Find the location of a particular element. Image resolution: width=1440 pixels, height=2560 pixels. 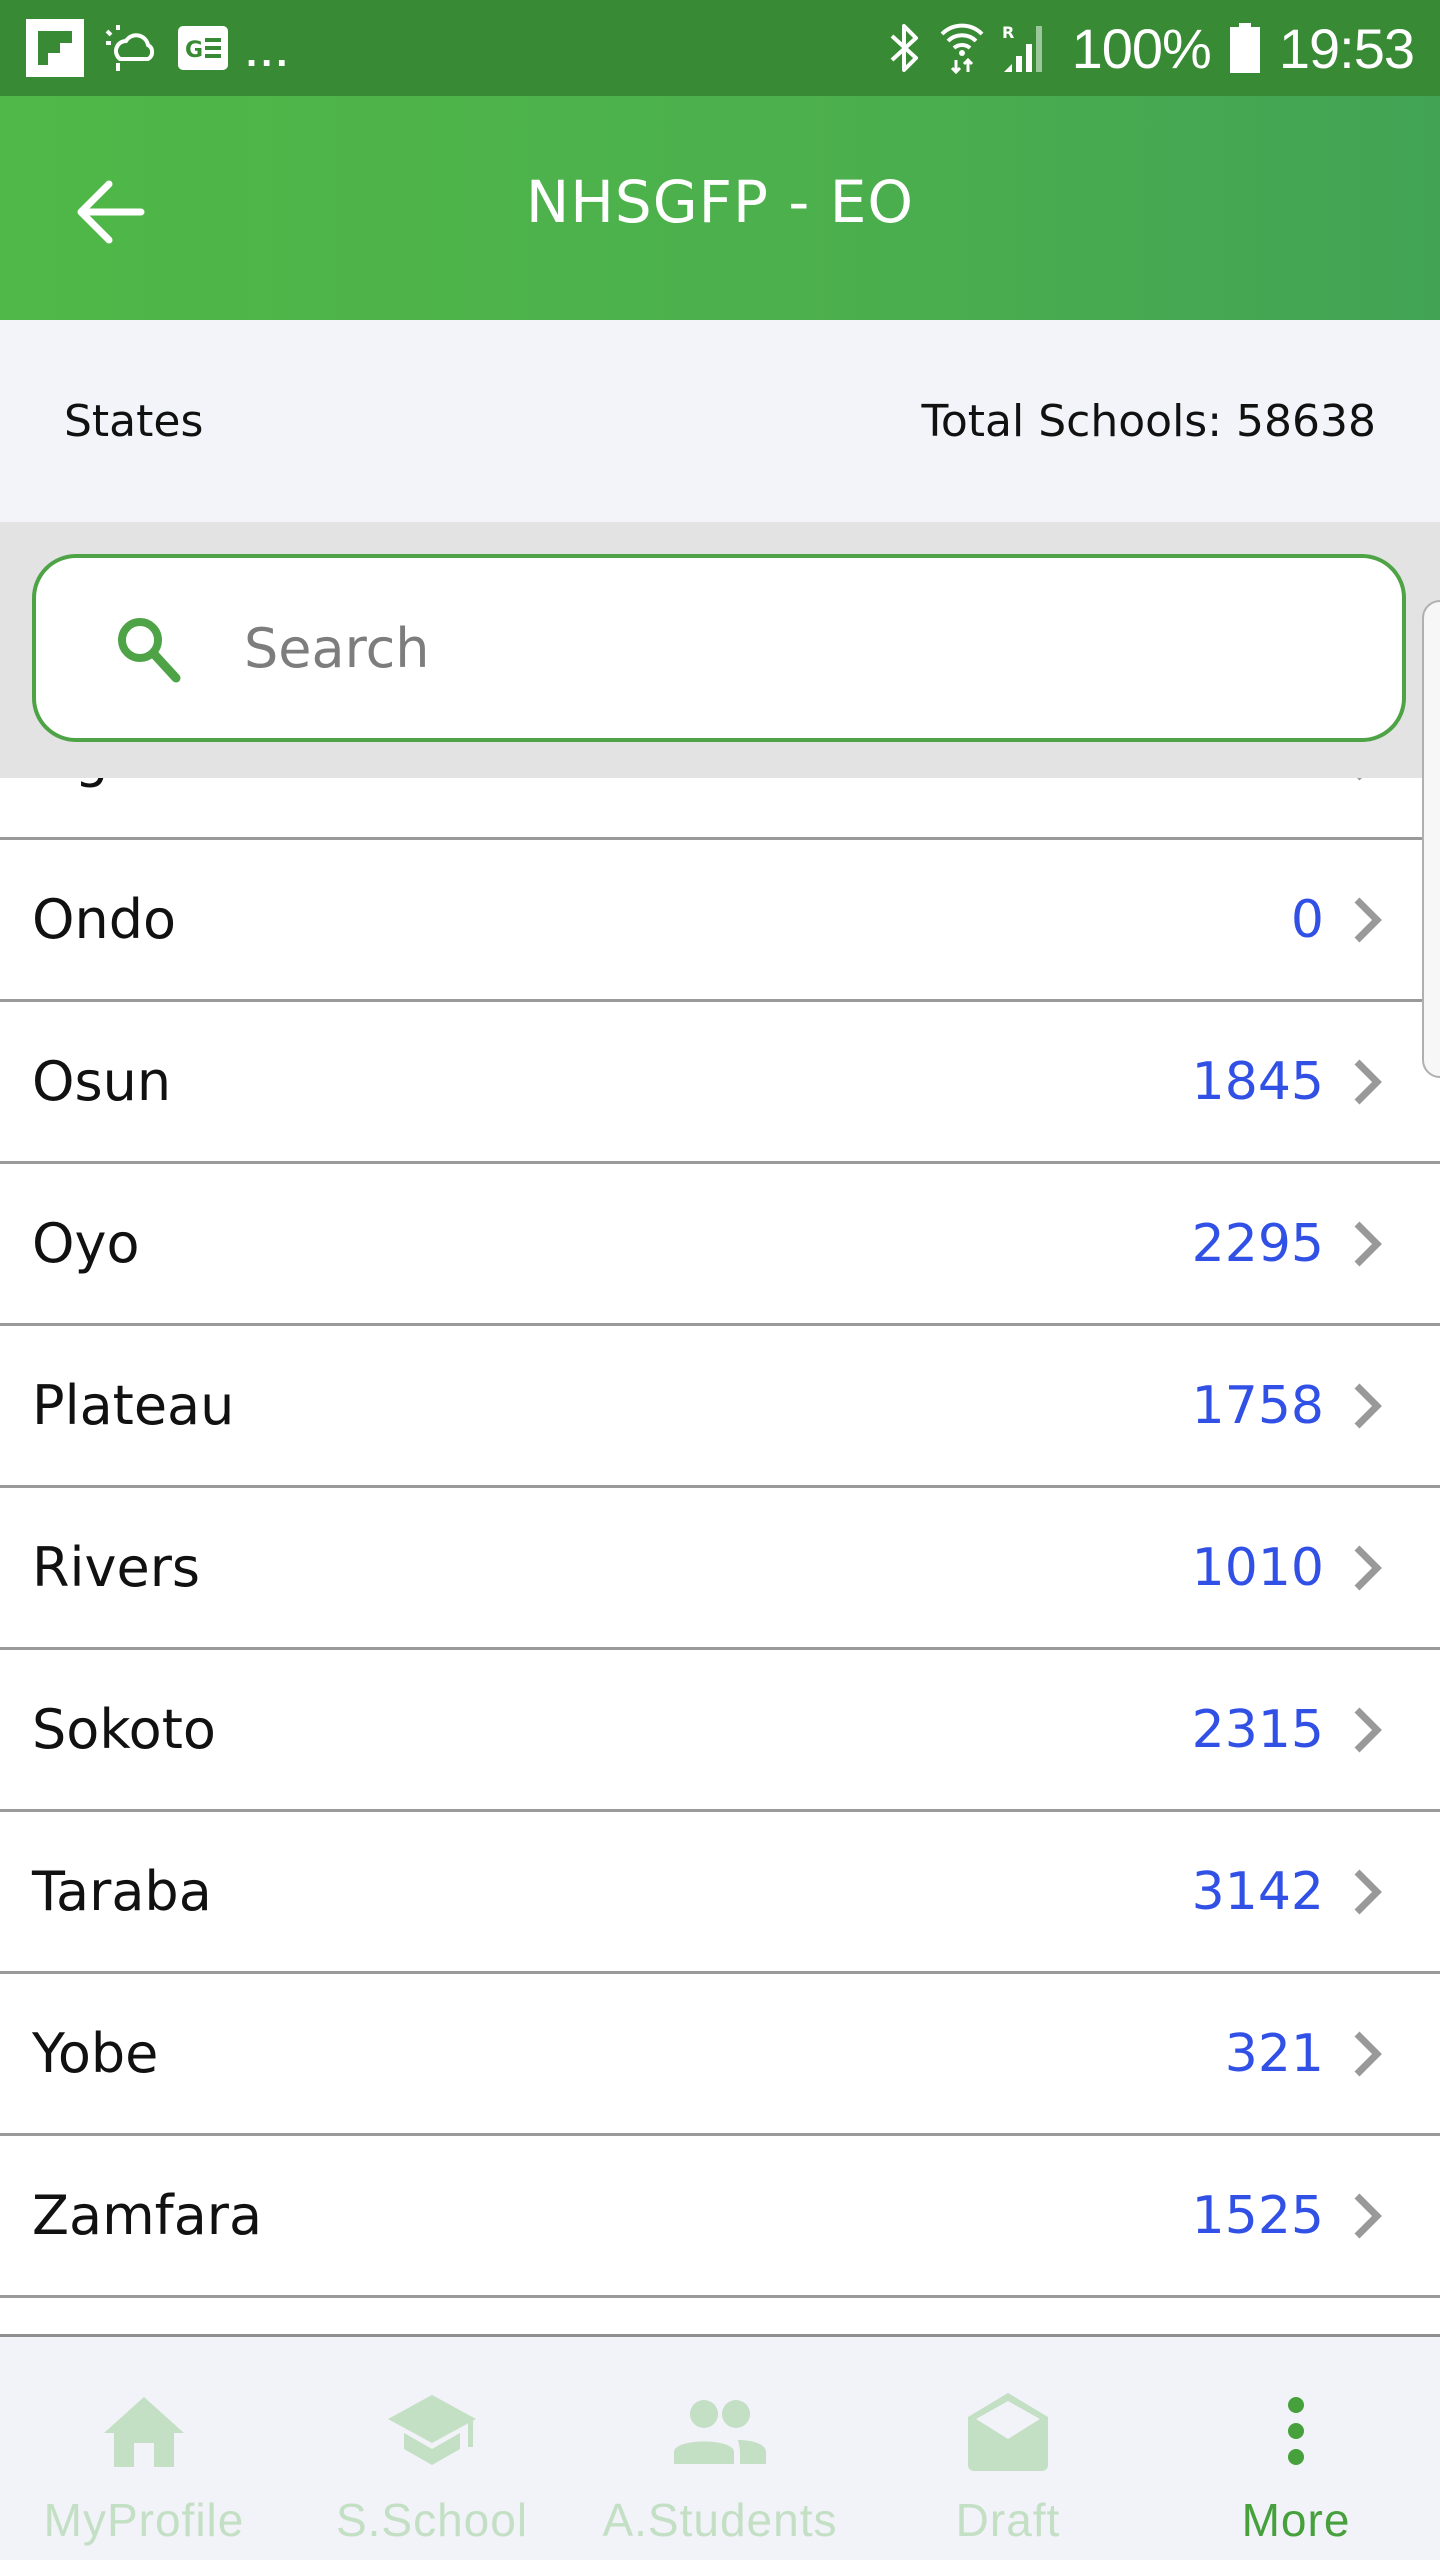

state-row-right: 321 is located at coordinates (1304, 2054).